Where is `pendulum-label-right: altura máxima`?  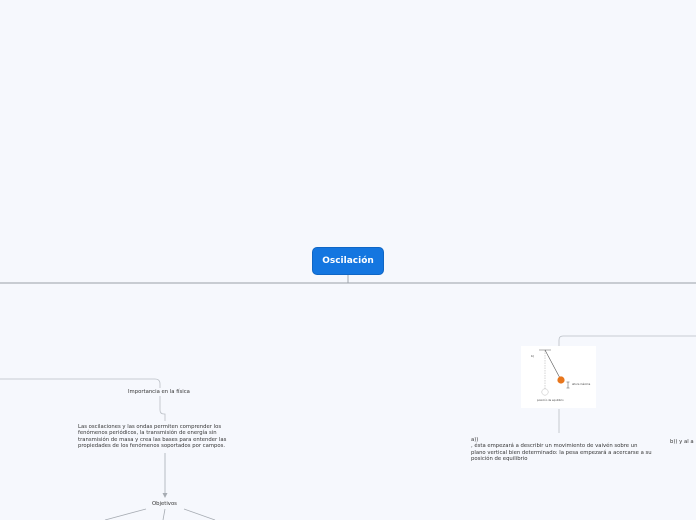
pendulum-label-right: altura máxima is located at coordinates (581, 384).